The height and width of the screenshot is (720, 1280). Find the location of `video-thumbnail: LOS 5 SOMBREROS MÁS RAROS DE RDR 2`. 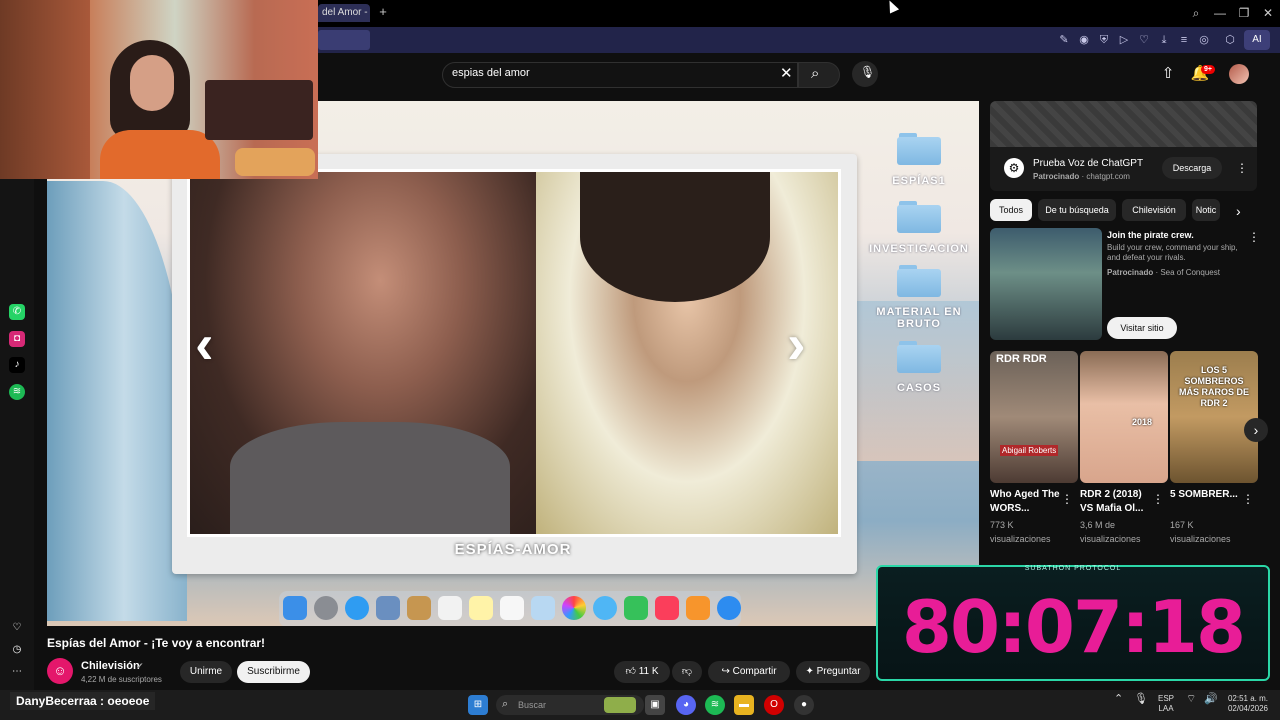

video-thumbnail: LOS 5 SOMBREROS MÁS RAROS DE RDR 2 is located at coordinates (1214, 417).